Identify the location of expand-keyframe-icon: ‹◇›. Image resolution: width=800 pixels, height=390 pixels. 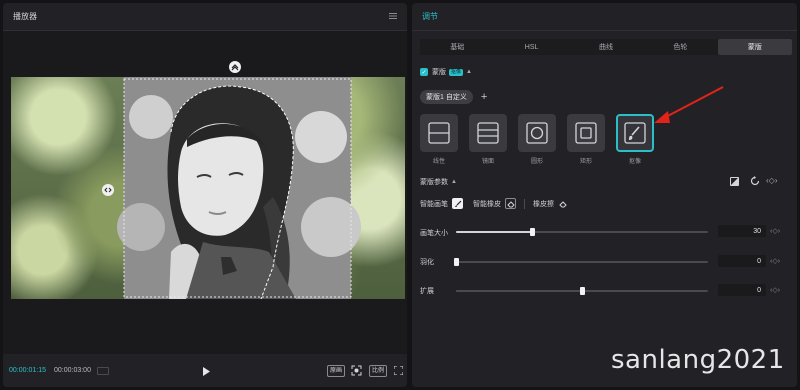
(775, 290).